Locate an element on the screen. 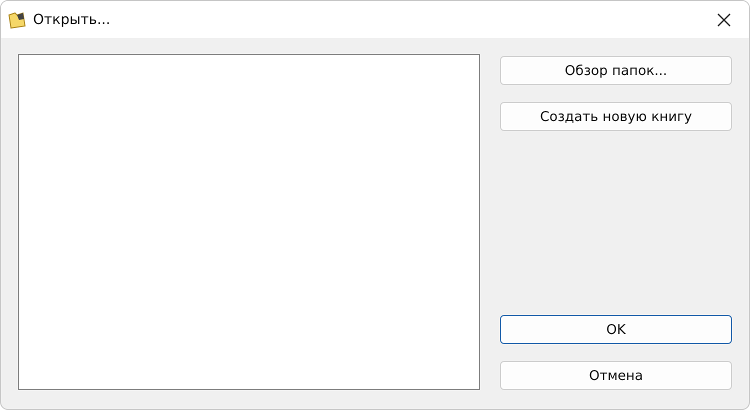 The height and width of the screenshot is (410, 750). close-icon is located at coordinates (724, 19).